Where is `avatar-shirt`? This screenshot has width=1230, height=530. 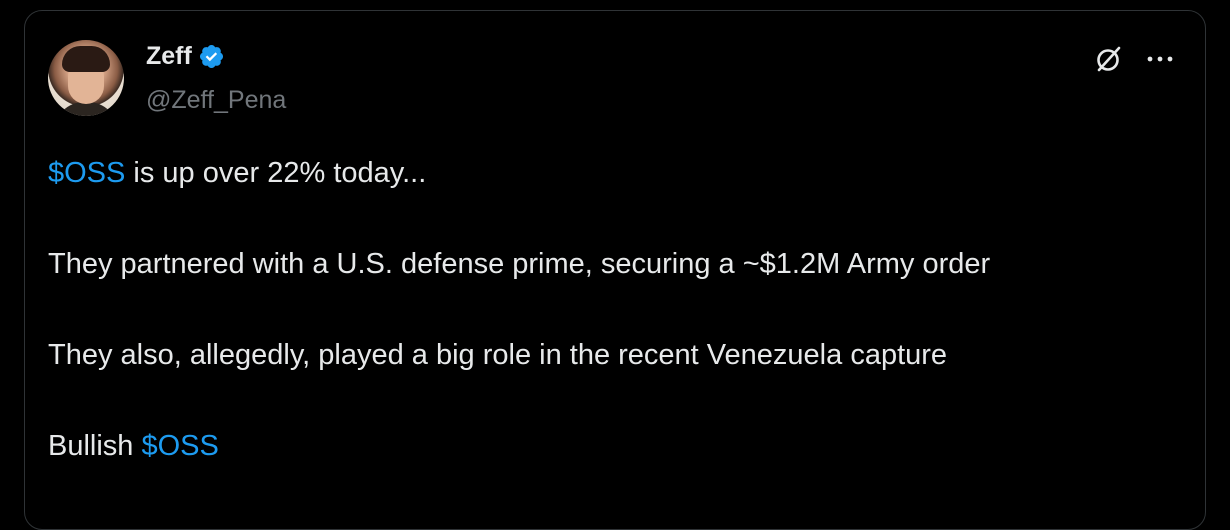 avatar-shirt is located at coordinates (86, 109).